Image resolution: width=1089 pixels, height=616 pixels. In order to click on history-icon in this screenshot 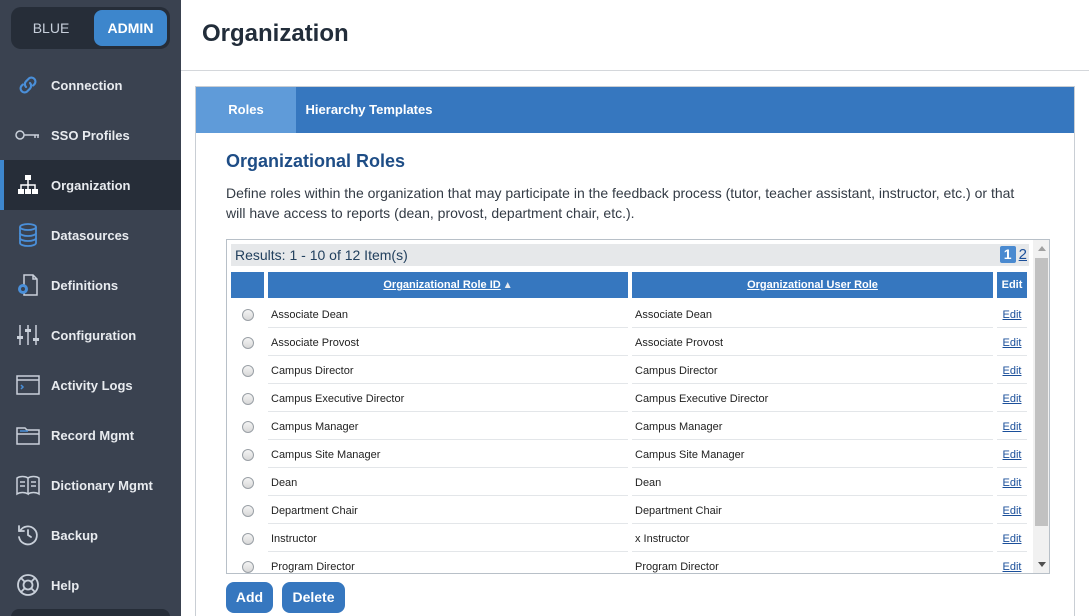, I will do `click(28, 535)`.